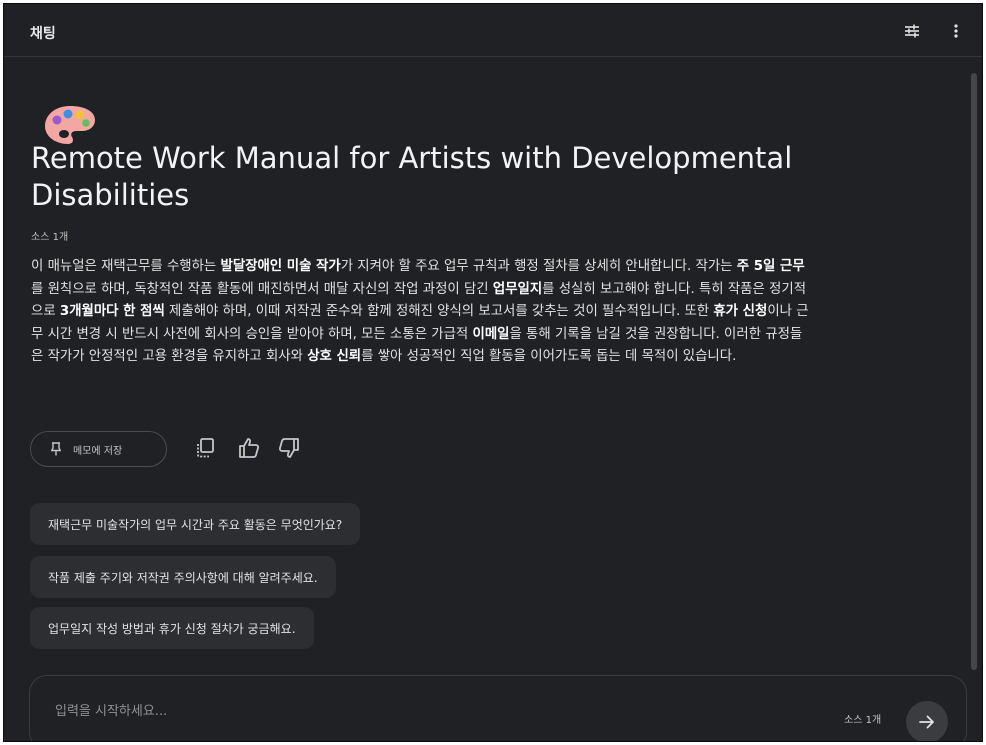 The image size is (986, 745). What do you see at coordinates (770, 266) in the screenshot?
I see `summary-highlight: 주 5일 근무` at bounding box center [770, 266].